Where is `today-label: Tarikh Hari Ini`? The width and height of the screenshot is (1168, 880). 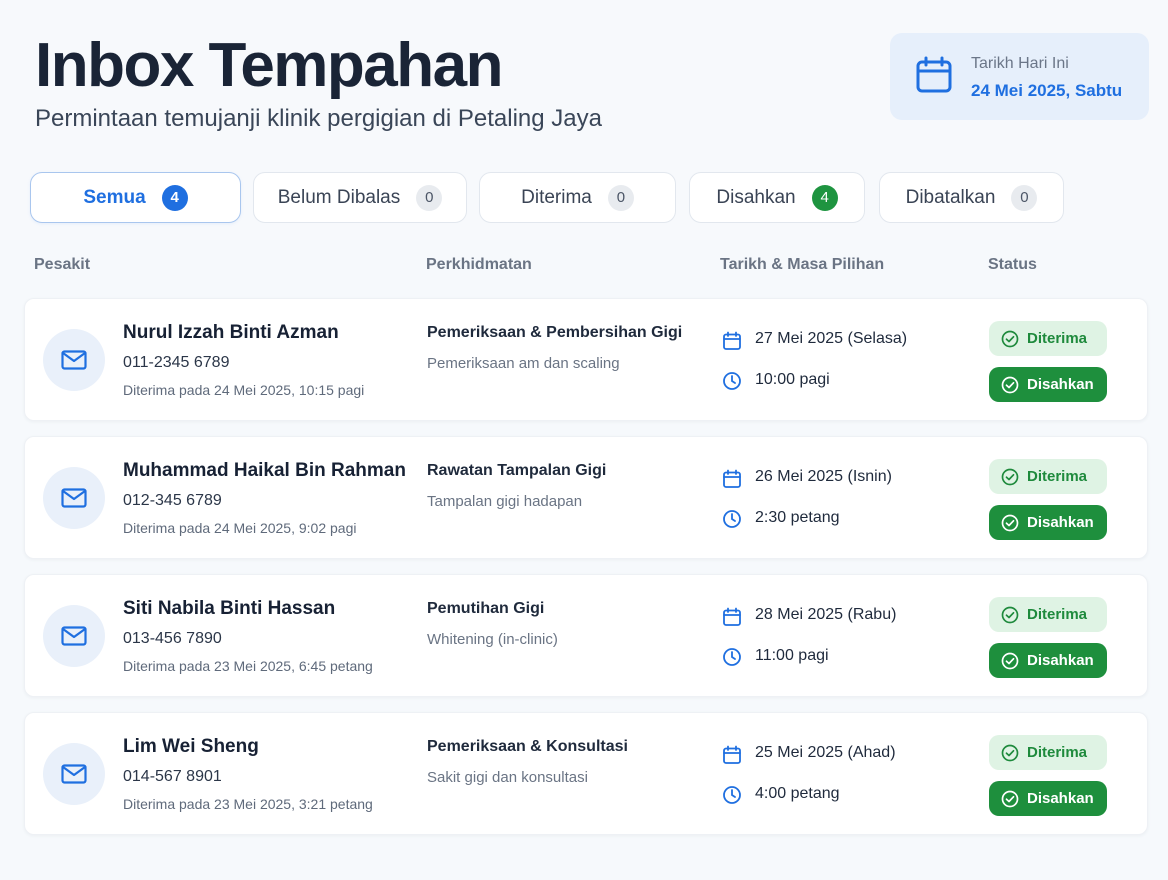 today-label: Tarikh Hari Ini is located at coordinates (1020, 63).